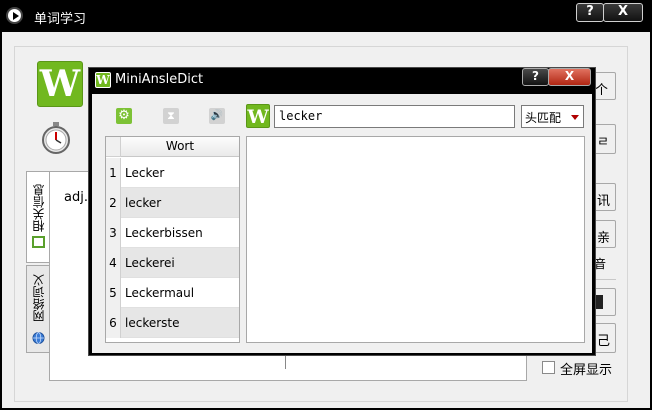  I want to click on globe-icon, so click(38, 338).